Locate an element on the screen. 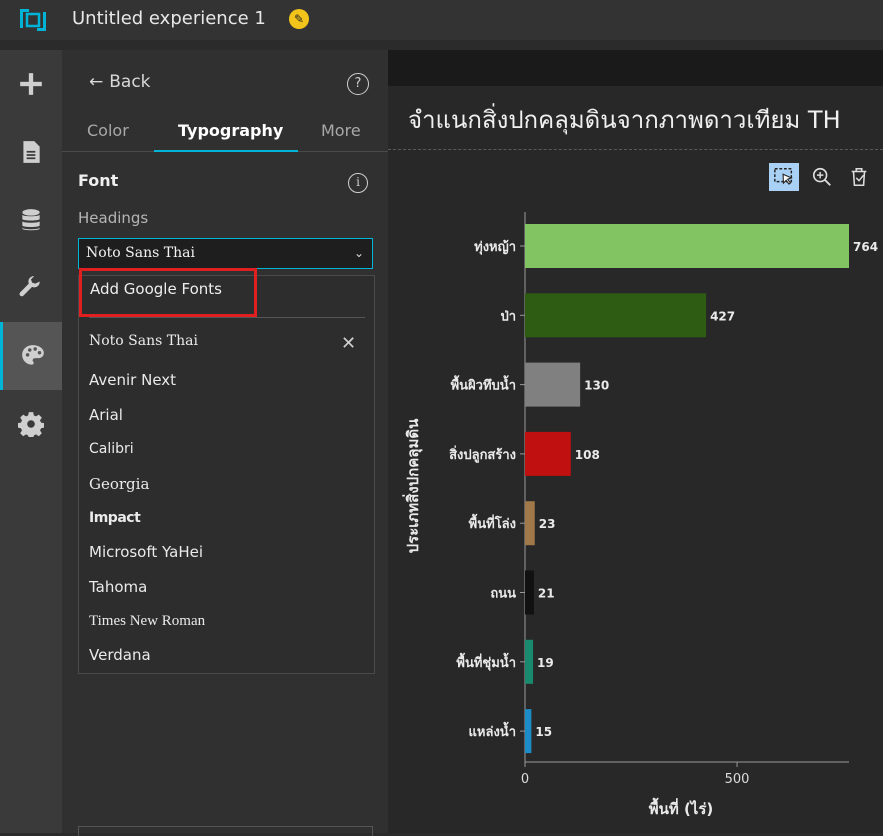 This screenshot has width=883, height=836. data-icon is located at coordinates (31, 220).